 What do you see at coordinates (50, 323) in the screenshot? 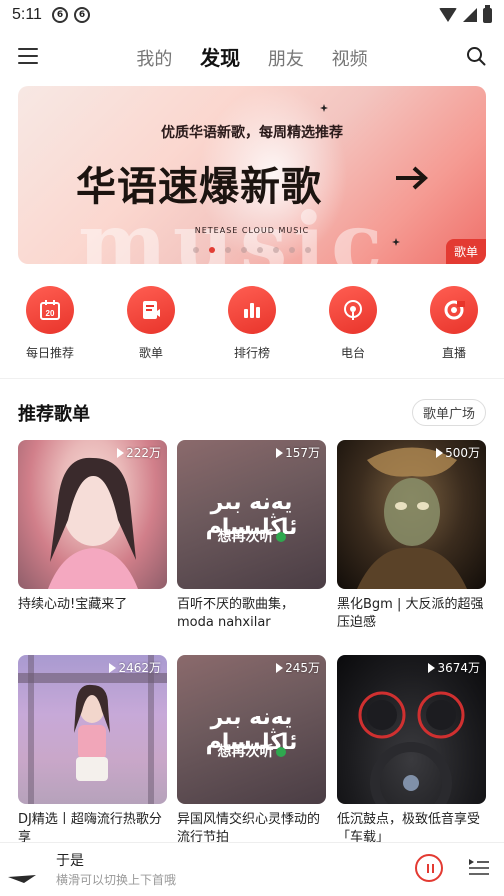
I see `shortcut-daily: 20 每日推荐` at bounding box center [50, 323].